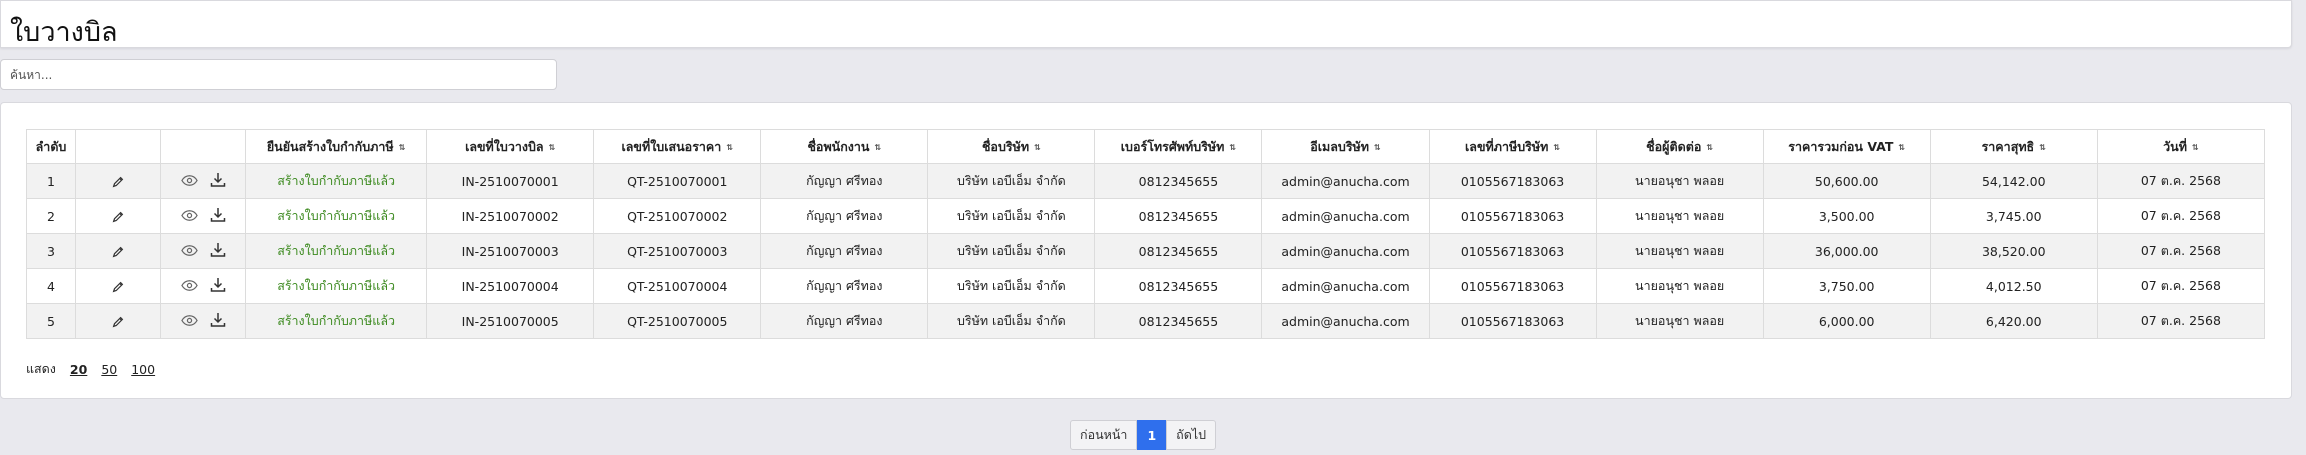 The width and height of the screenshot is (2306, 455). Describe the element at coordinates (838, 146) in the screenshot. I see `column-header-label: ชื่อพนักงาน` at that location.